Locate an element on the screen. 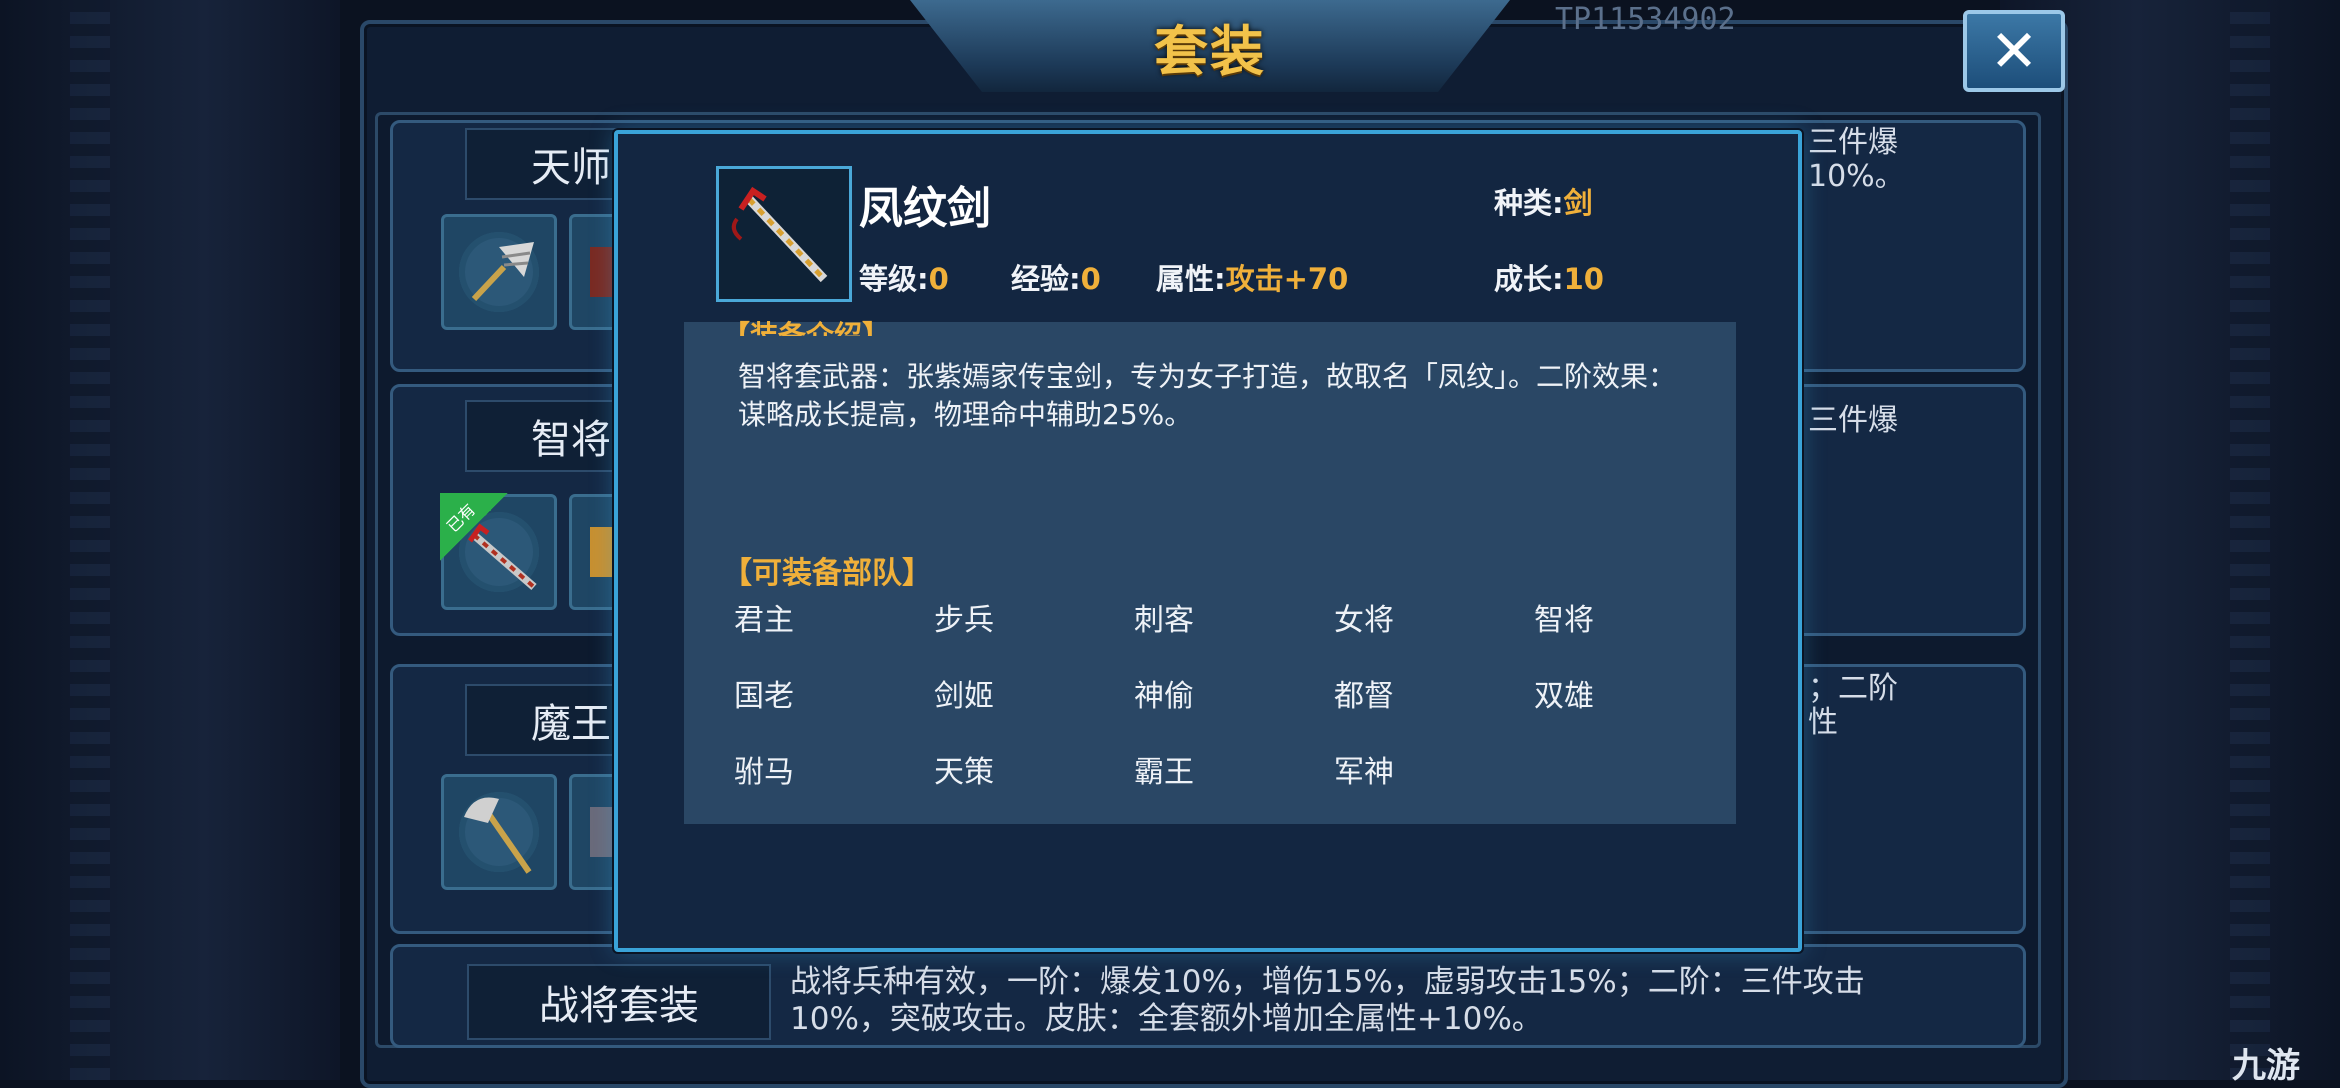 Image resolution: width=2340 pixels, height=1088 pixels. window-title: 套装 is located at coordinates (1210, 51).